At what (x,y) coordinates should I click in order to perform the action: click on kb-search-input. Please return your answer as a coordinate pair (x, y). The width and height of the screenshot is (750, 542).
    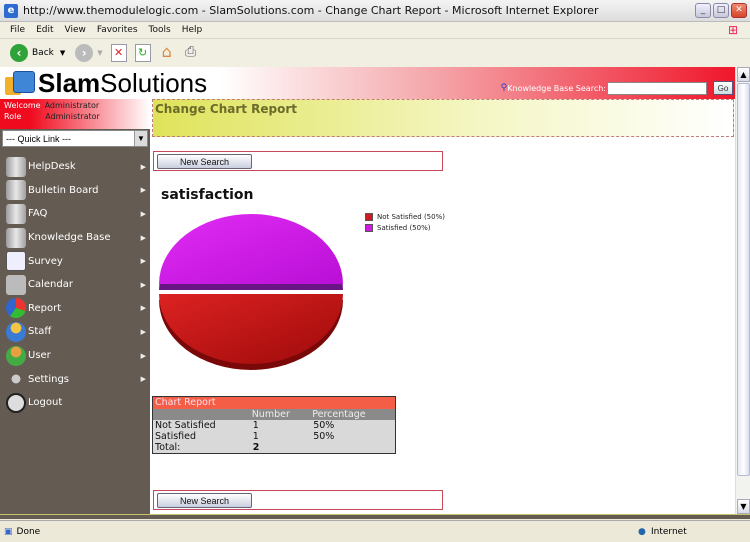
    Looking at the image, I should click on (657, 88).